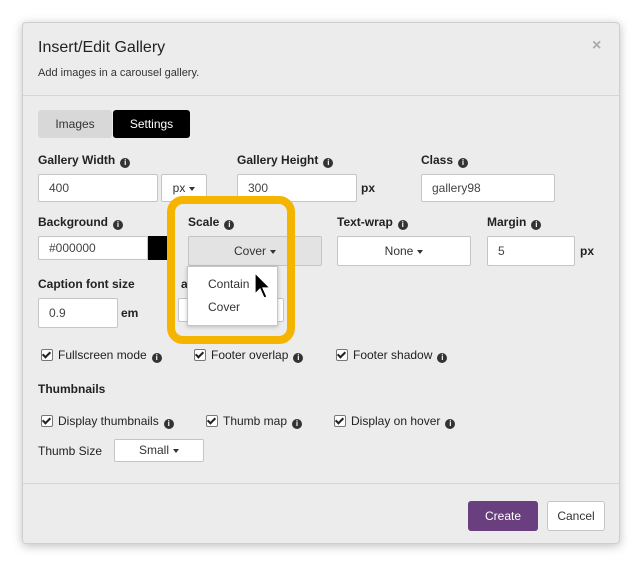 The height and width of the screenshot is (565, 640). I want to click on fullscreen-mode-label: Fullscreen mode i, so click(110, 355).